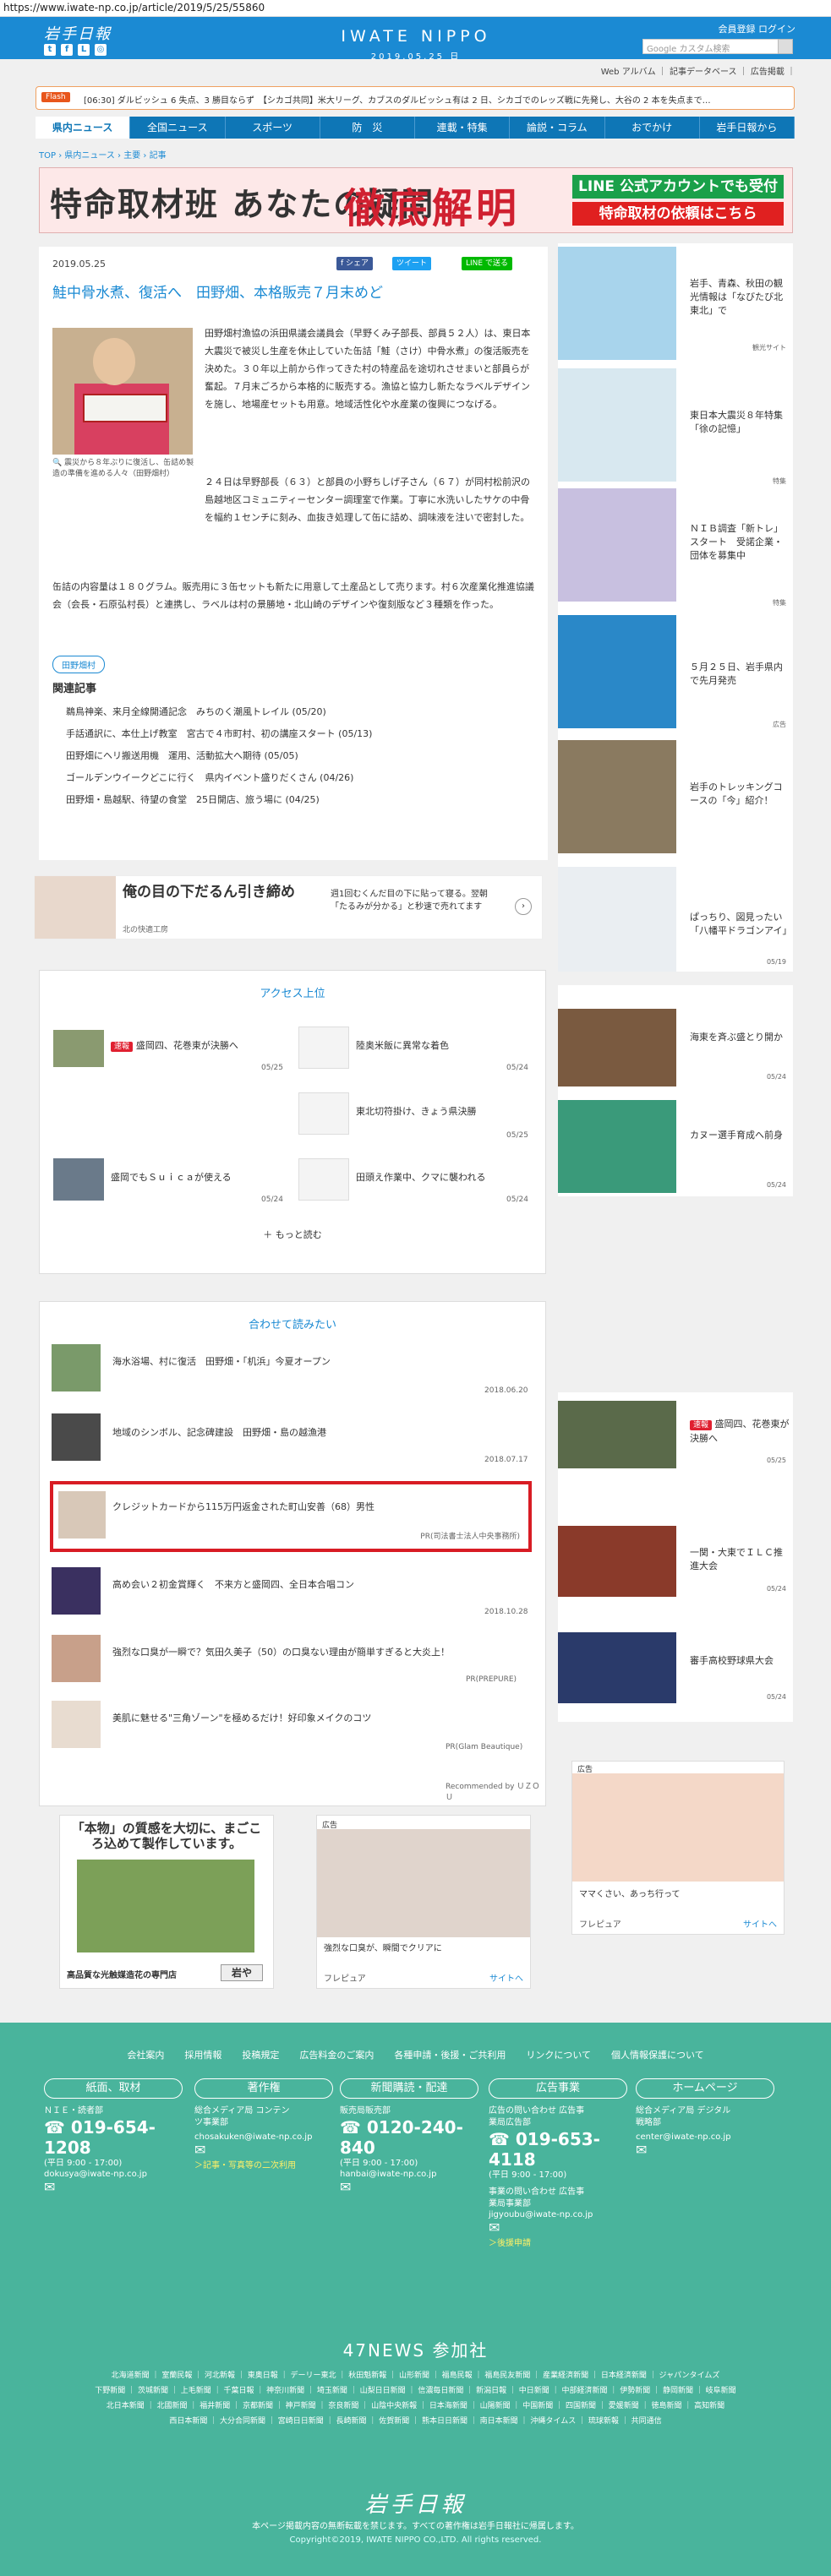  What do you see at coordinates (740, 1432) in the screenshot?
I see `side-item-9: 速報 盛岡四、花巻東が決勝へ` at bounding box center [740, 1432].